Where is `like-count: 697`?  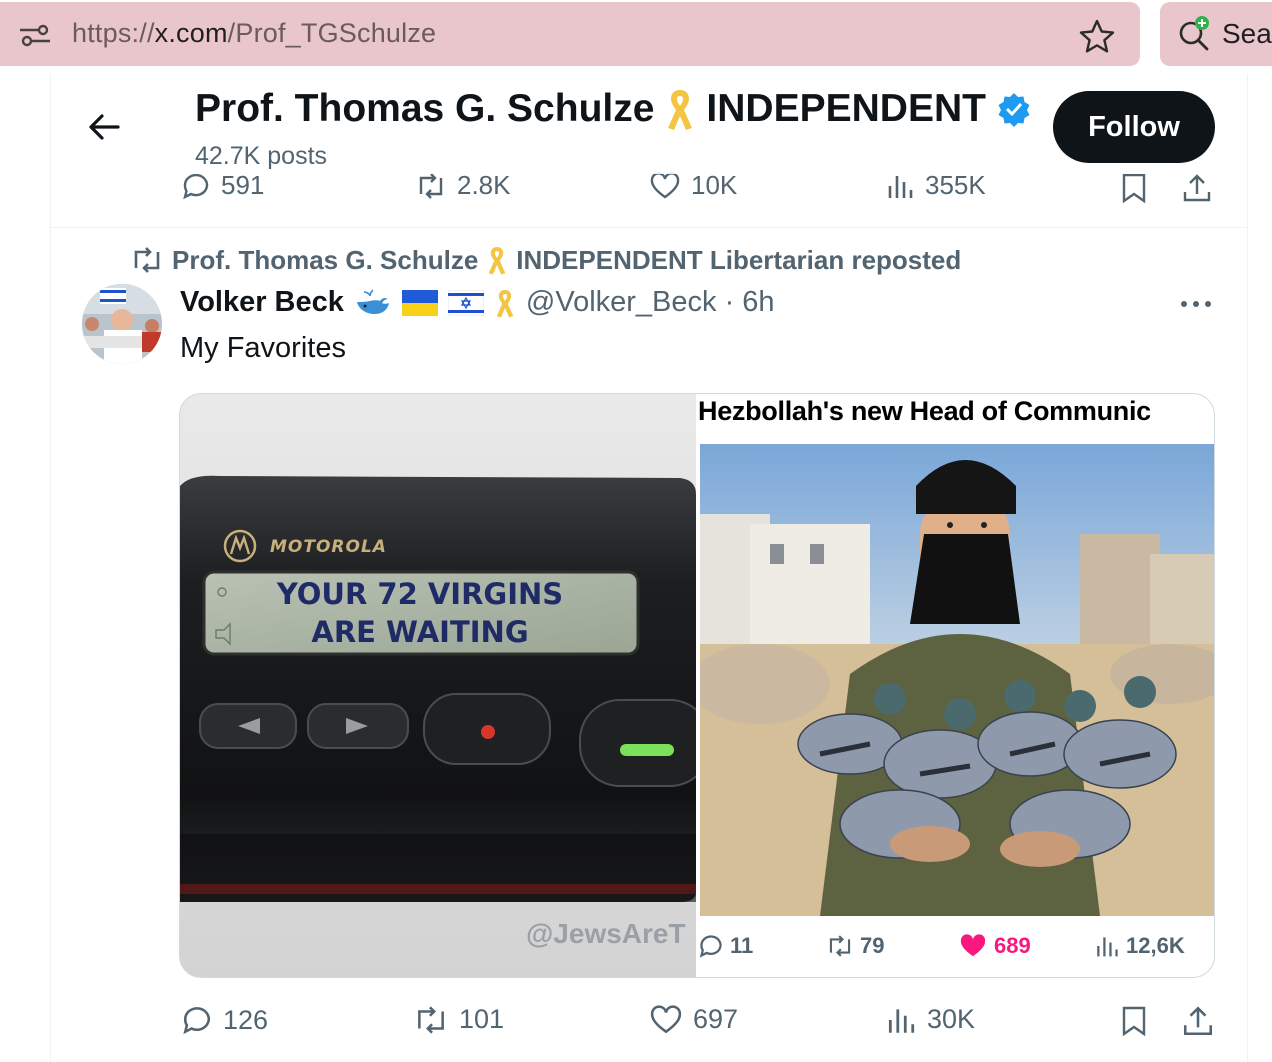
like-count: 697 is located at coordinates (716, 1019).